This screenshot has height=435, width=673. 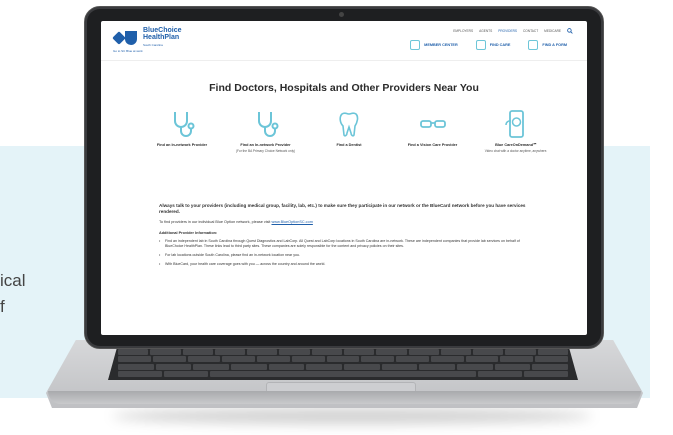 I want to click on top-link-agents: AGENTS, so click(x=485, y=31).